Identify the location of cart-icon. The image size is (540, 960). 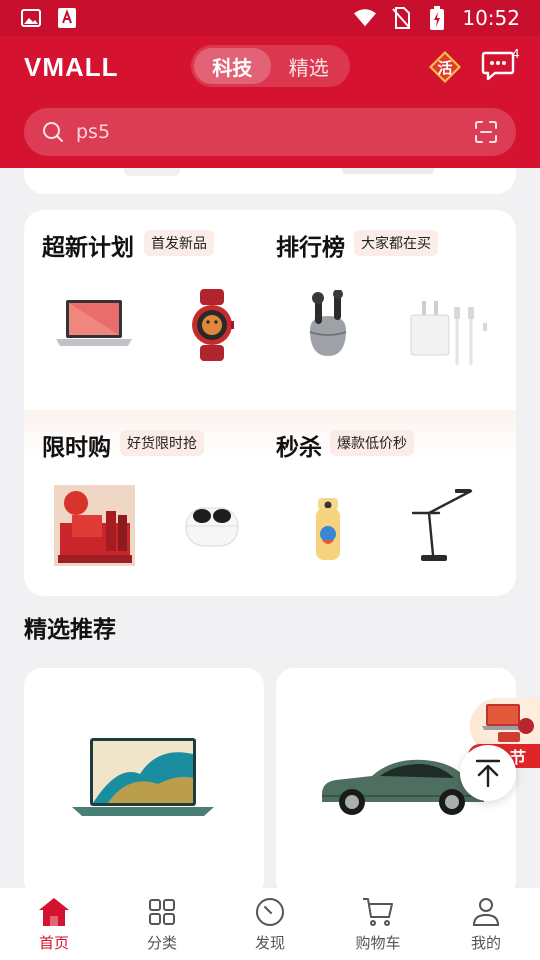
(378, 912).